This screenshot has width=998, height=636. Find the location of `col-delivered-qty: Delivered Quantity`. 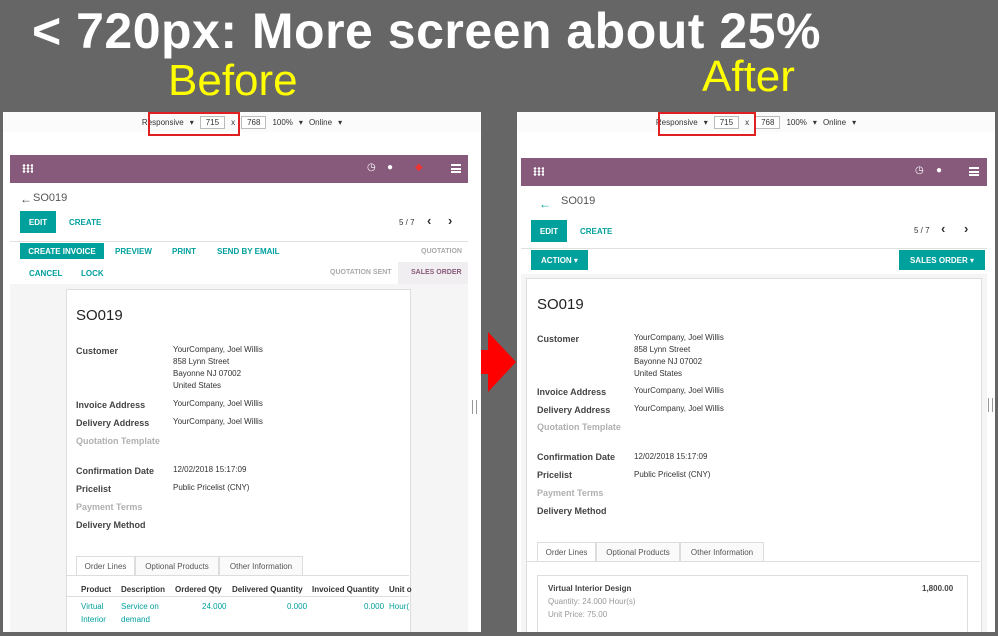

col-delivered-qty: Delivered Quantity is located at coordinates (267, 589).